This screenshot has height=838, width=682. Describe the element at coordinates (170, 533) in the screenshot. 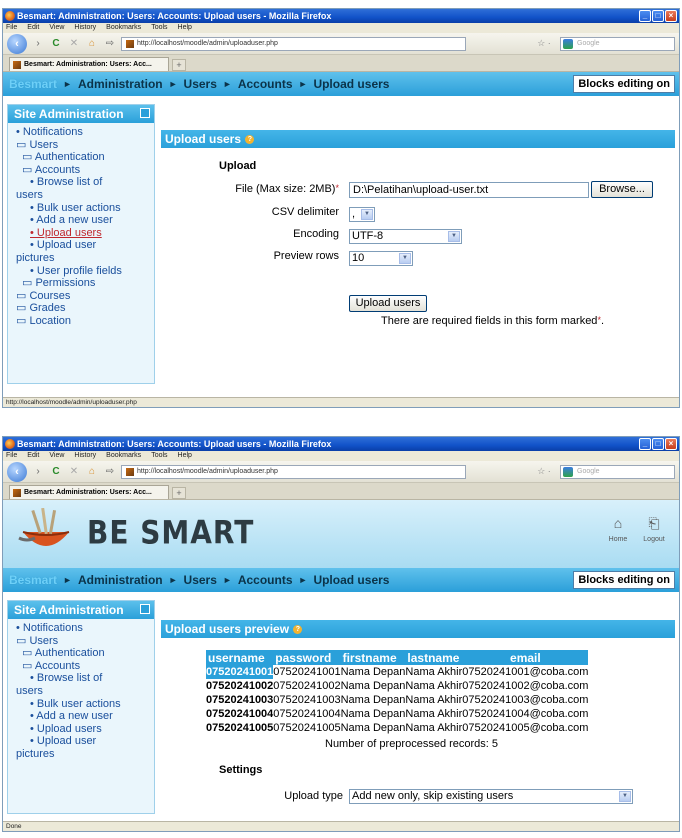

I see `site-logo-text: BE SMART` at that location.